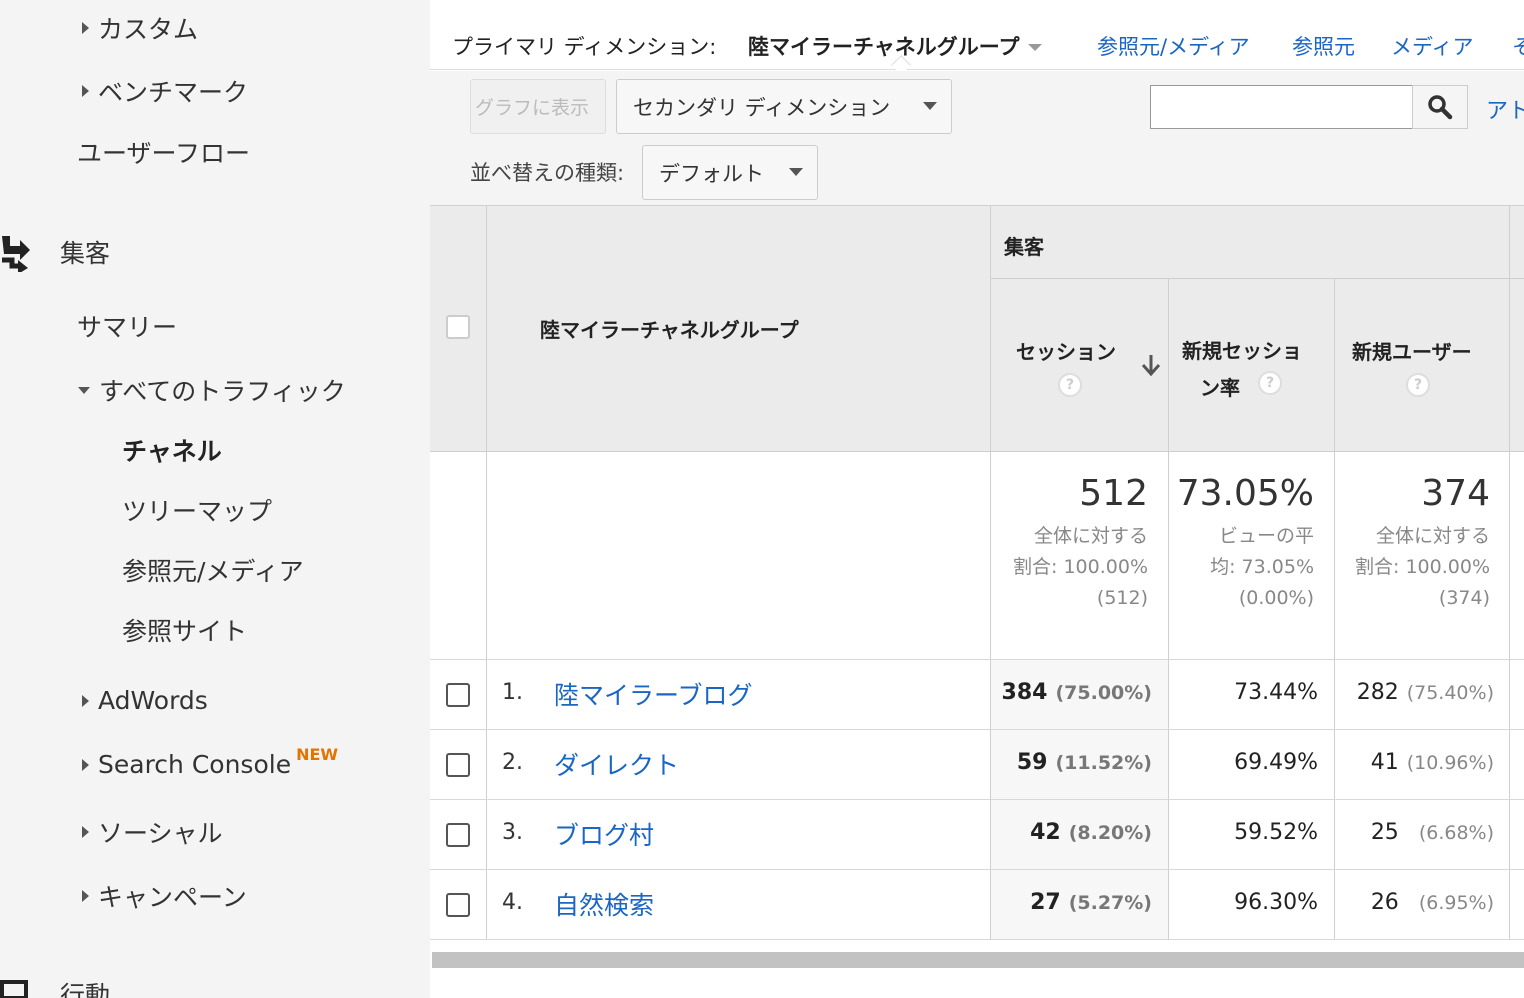  I want to click on sidebar-item-summary: サマリー, so click(127, 326).